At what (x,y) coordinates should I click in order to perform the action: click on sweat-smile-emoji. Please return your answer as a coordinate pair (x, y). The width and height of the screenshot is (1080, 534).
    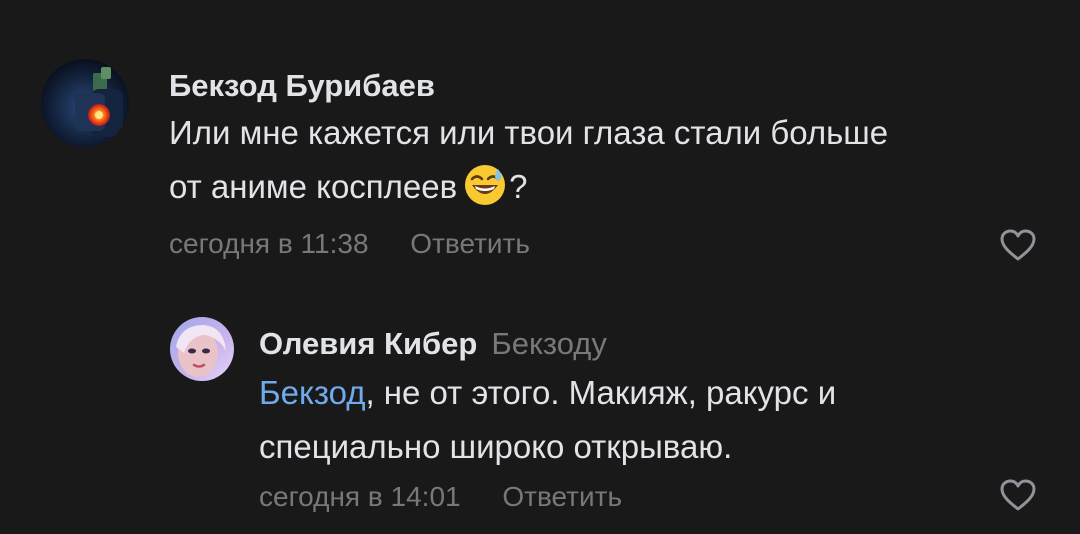
    Looking at the image, I should click on (485, 193).